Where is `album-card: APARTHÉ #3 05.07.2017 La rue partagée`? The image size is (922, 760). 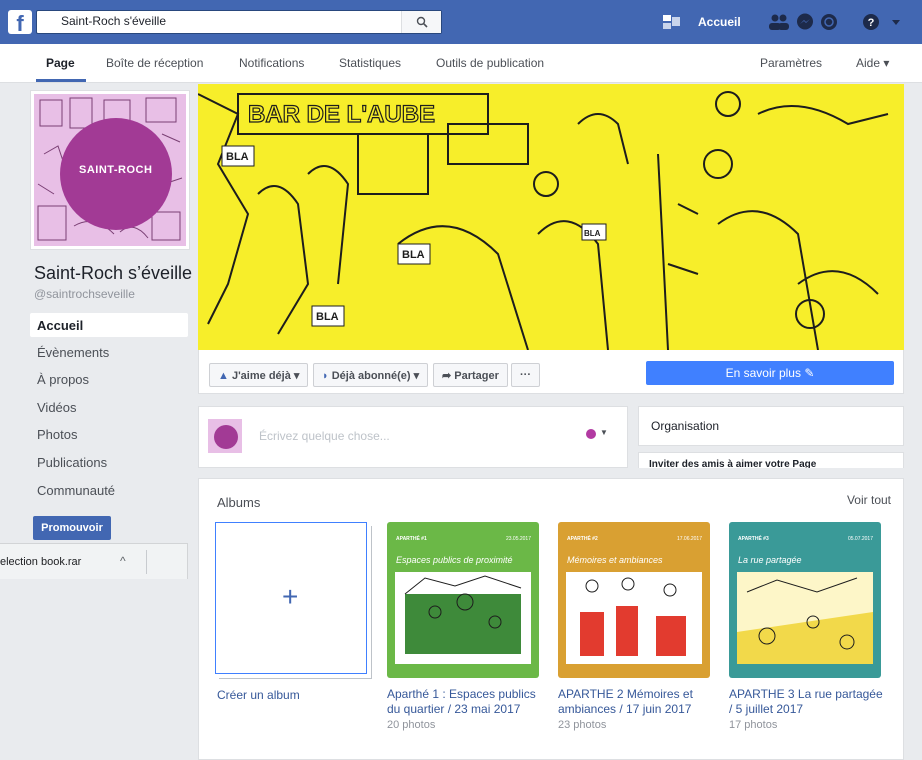
album-card: APARTHÉ #3 05.07.2017 La rue partagée is located at coordinates (805, 600).